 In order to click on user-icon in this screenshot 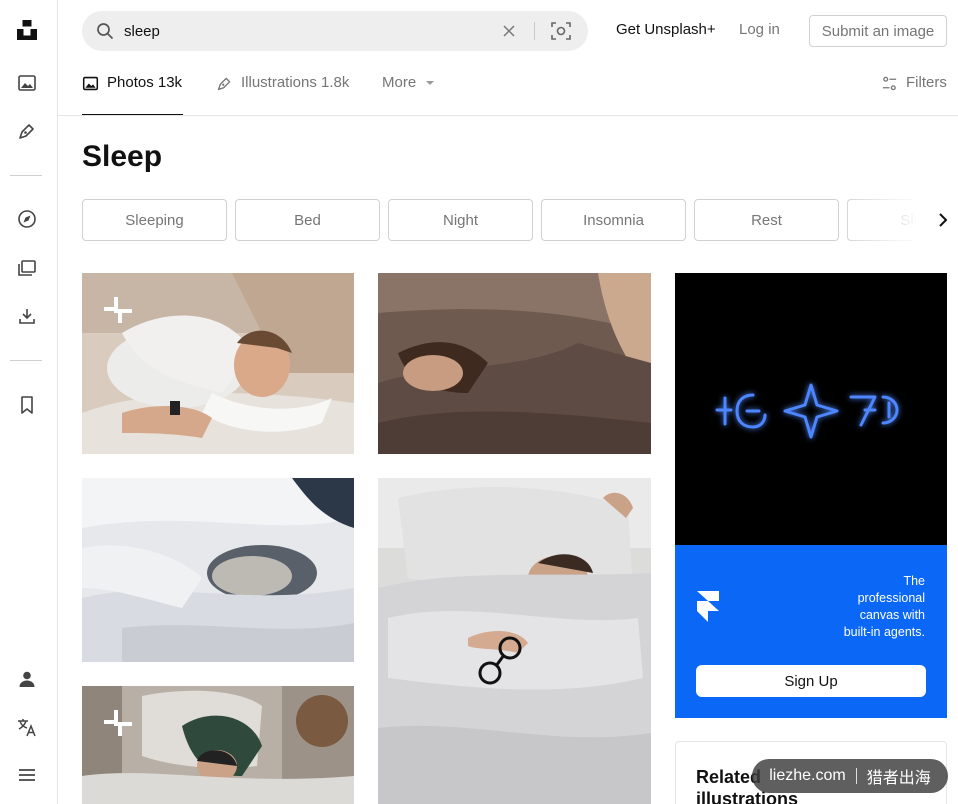, I will do `click(27, 679)`.